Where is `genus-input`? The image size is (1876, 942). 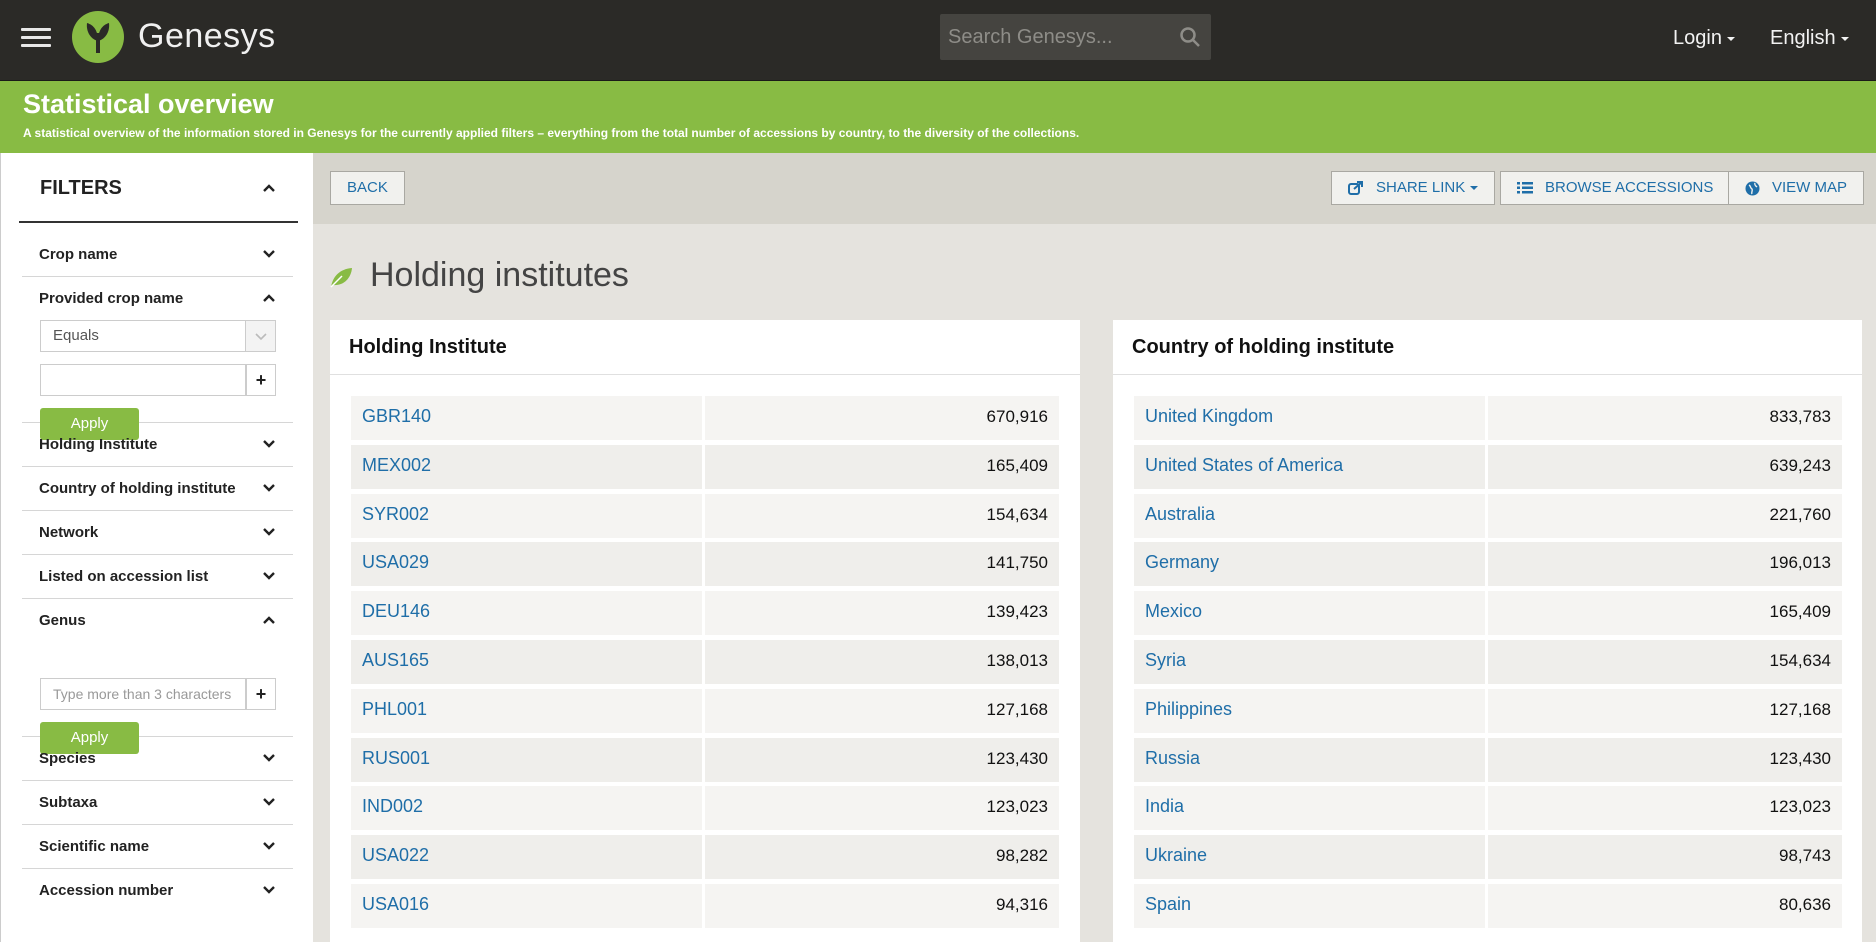 genus-input is located at coordinates (143, 694).